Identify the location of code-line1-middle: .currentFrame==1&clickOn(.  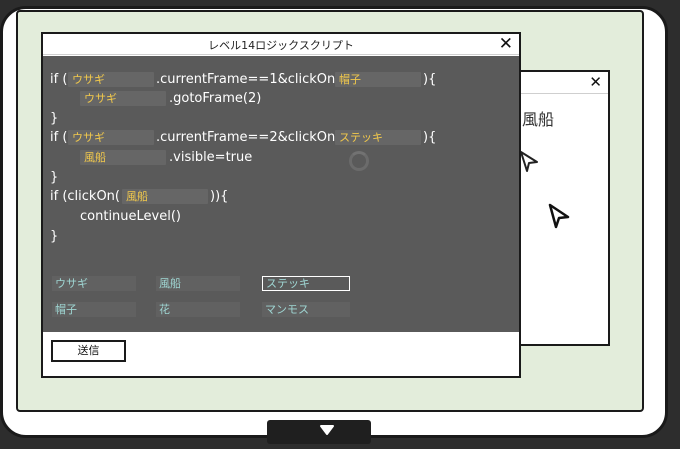
(248, 79).